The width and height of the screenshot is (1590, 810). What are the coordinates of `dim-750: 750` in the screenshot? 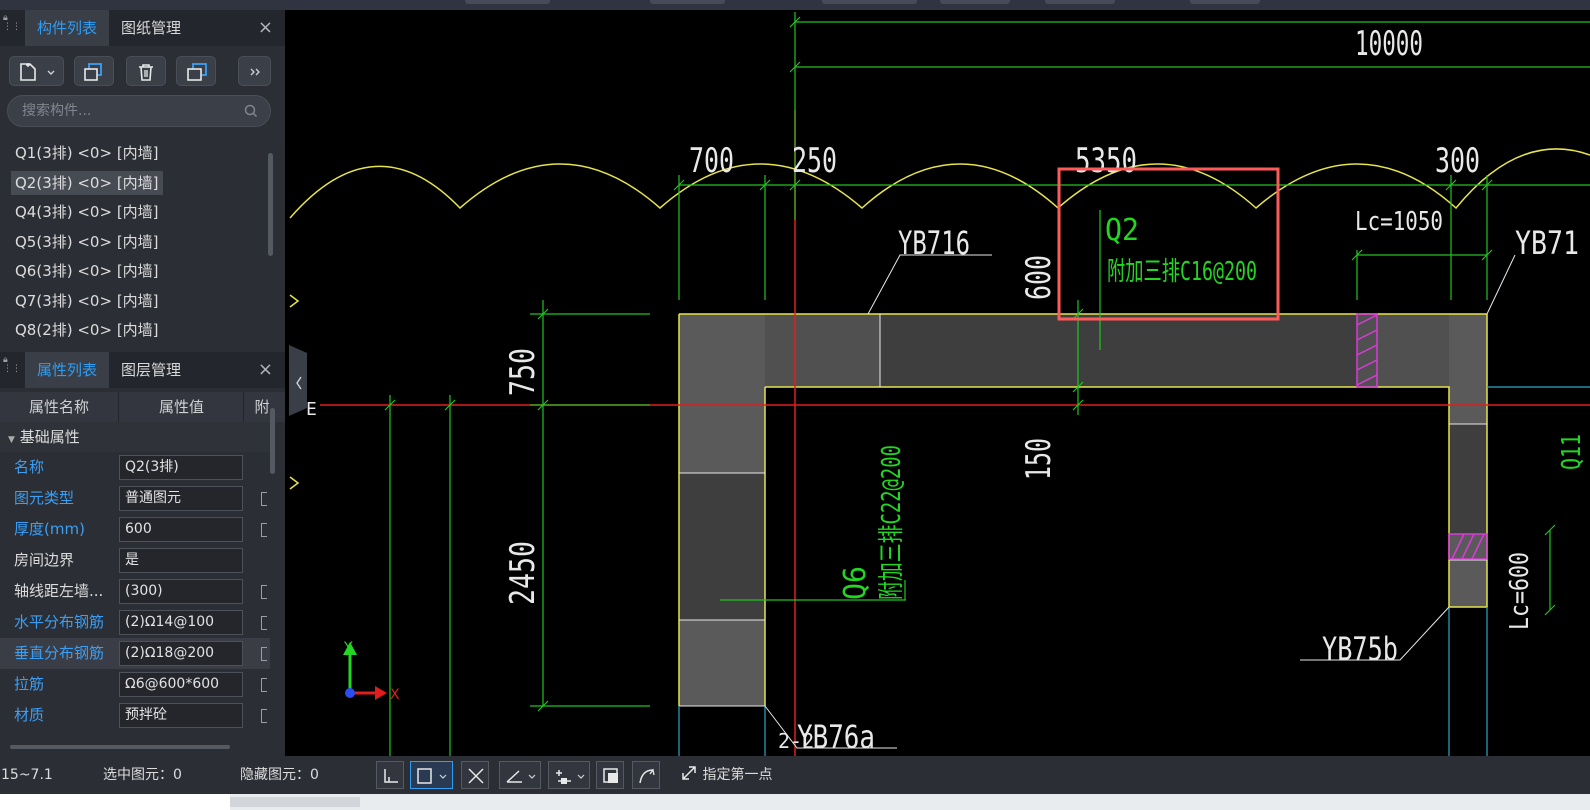 It's located at (523, 372).